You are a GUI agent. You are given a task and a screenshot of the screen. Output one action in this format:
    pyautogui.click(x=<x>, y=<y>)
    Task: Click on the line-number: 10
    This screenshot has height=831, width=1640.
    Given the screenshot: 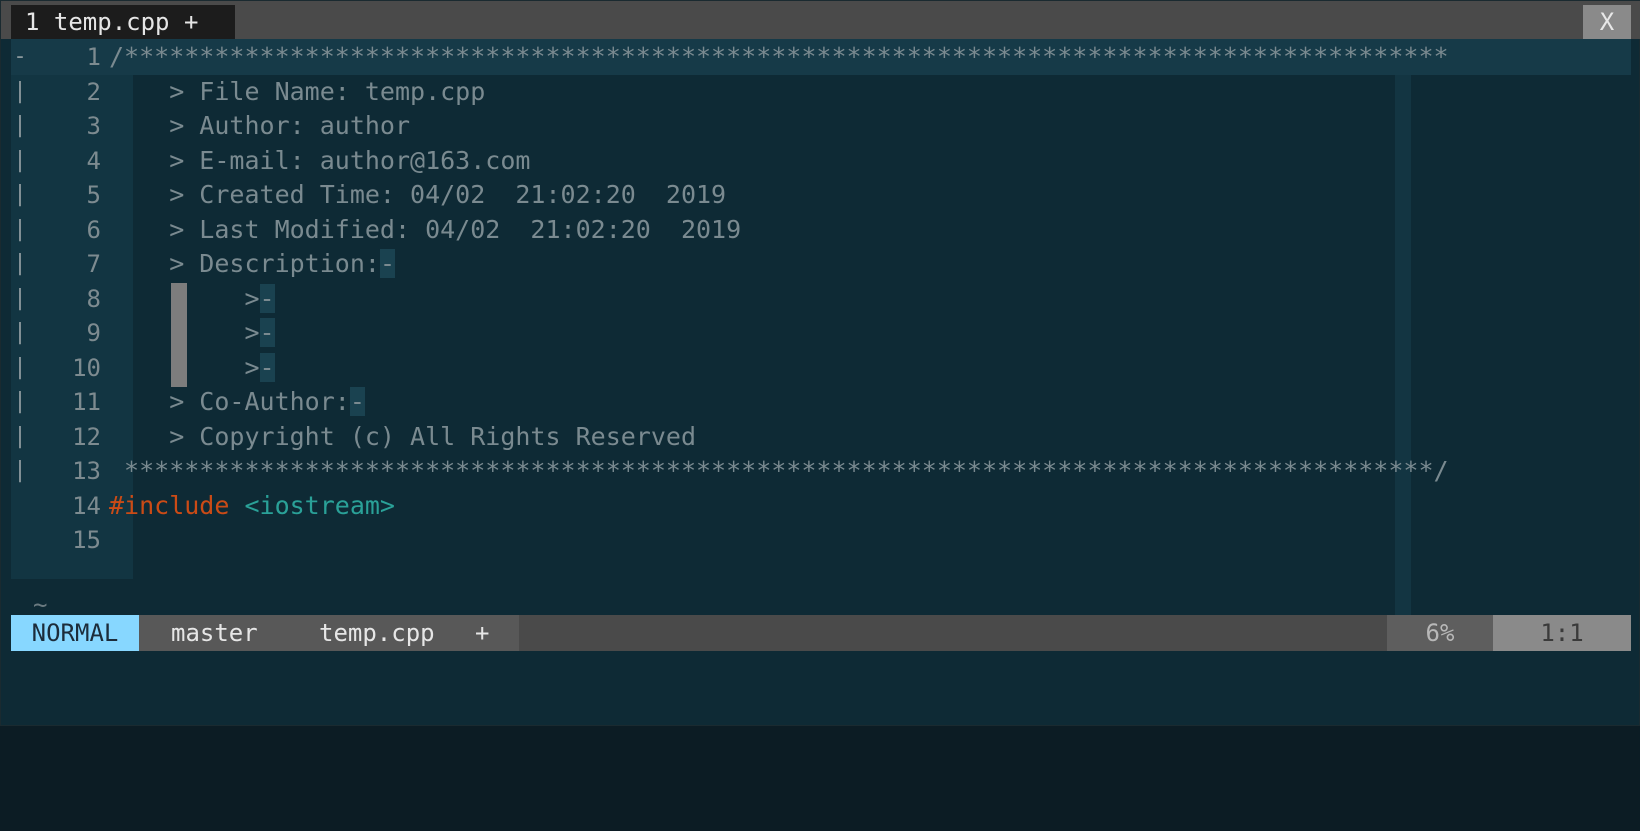 What is the action you would take?
    pyautogui.click(x=86, y=367)
    